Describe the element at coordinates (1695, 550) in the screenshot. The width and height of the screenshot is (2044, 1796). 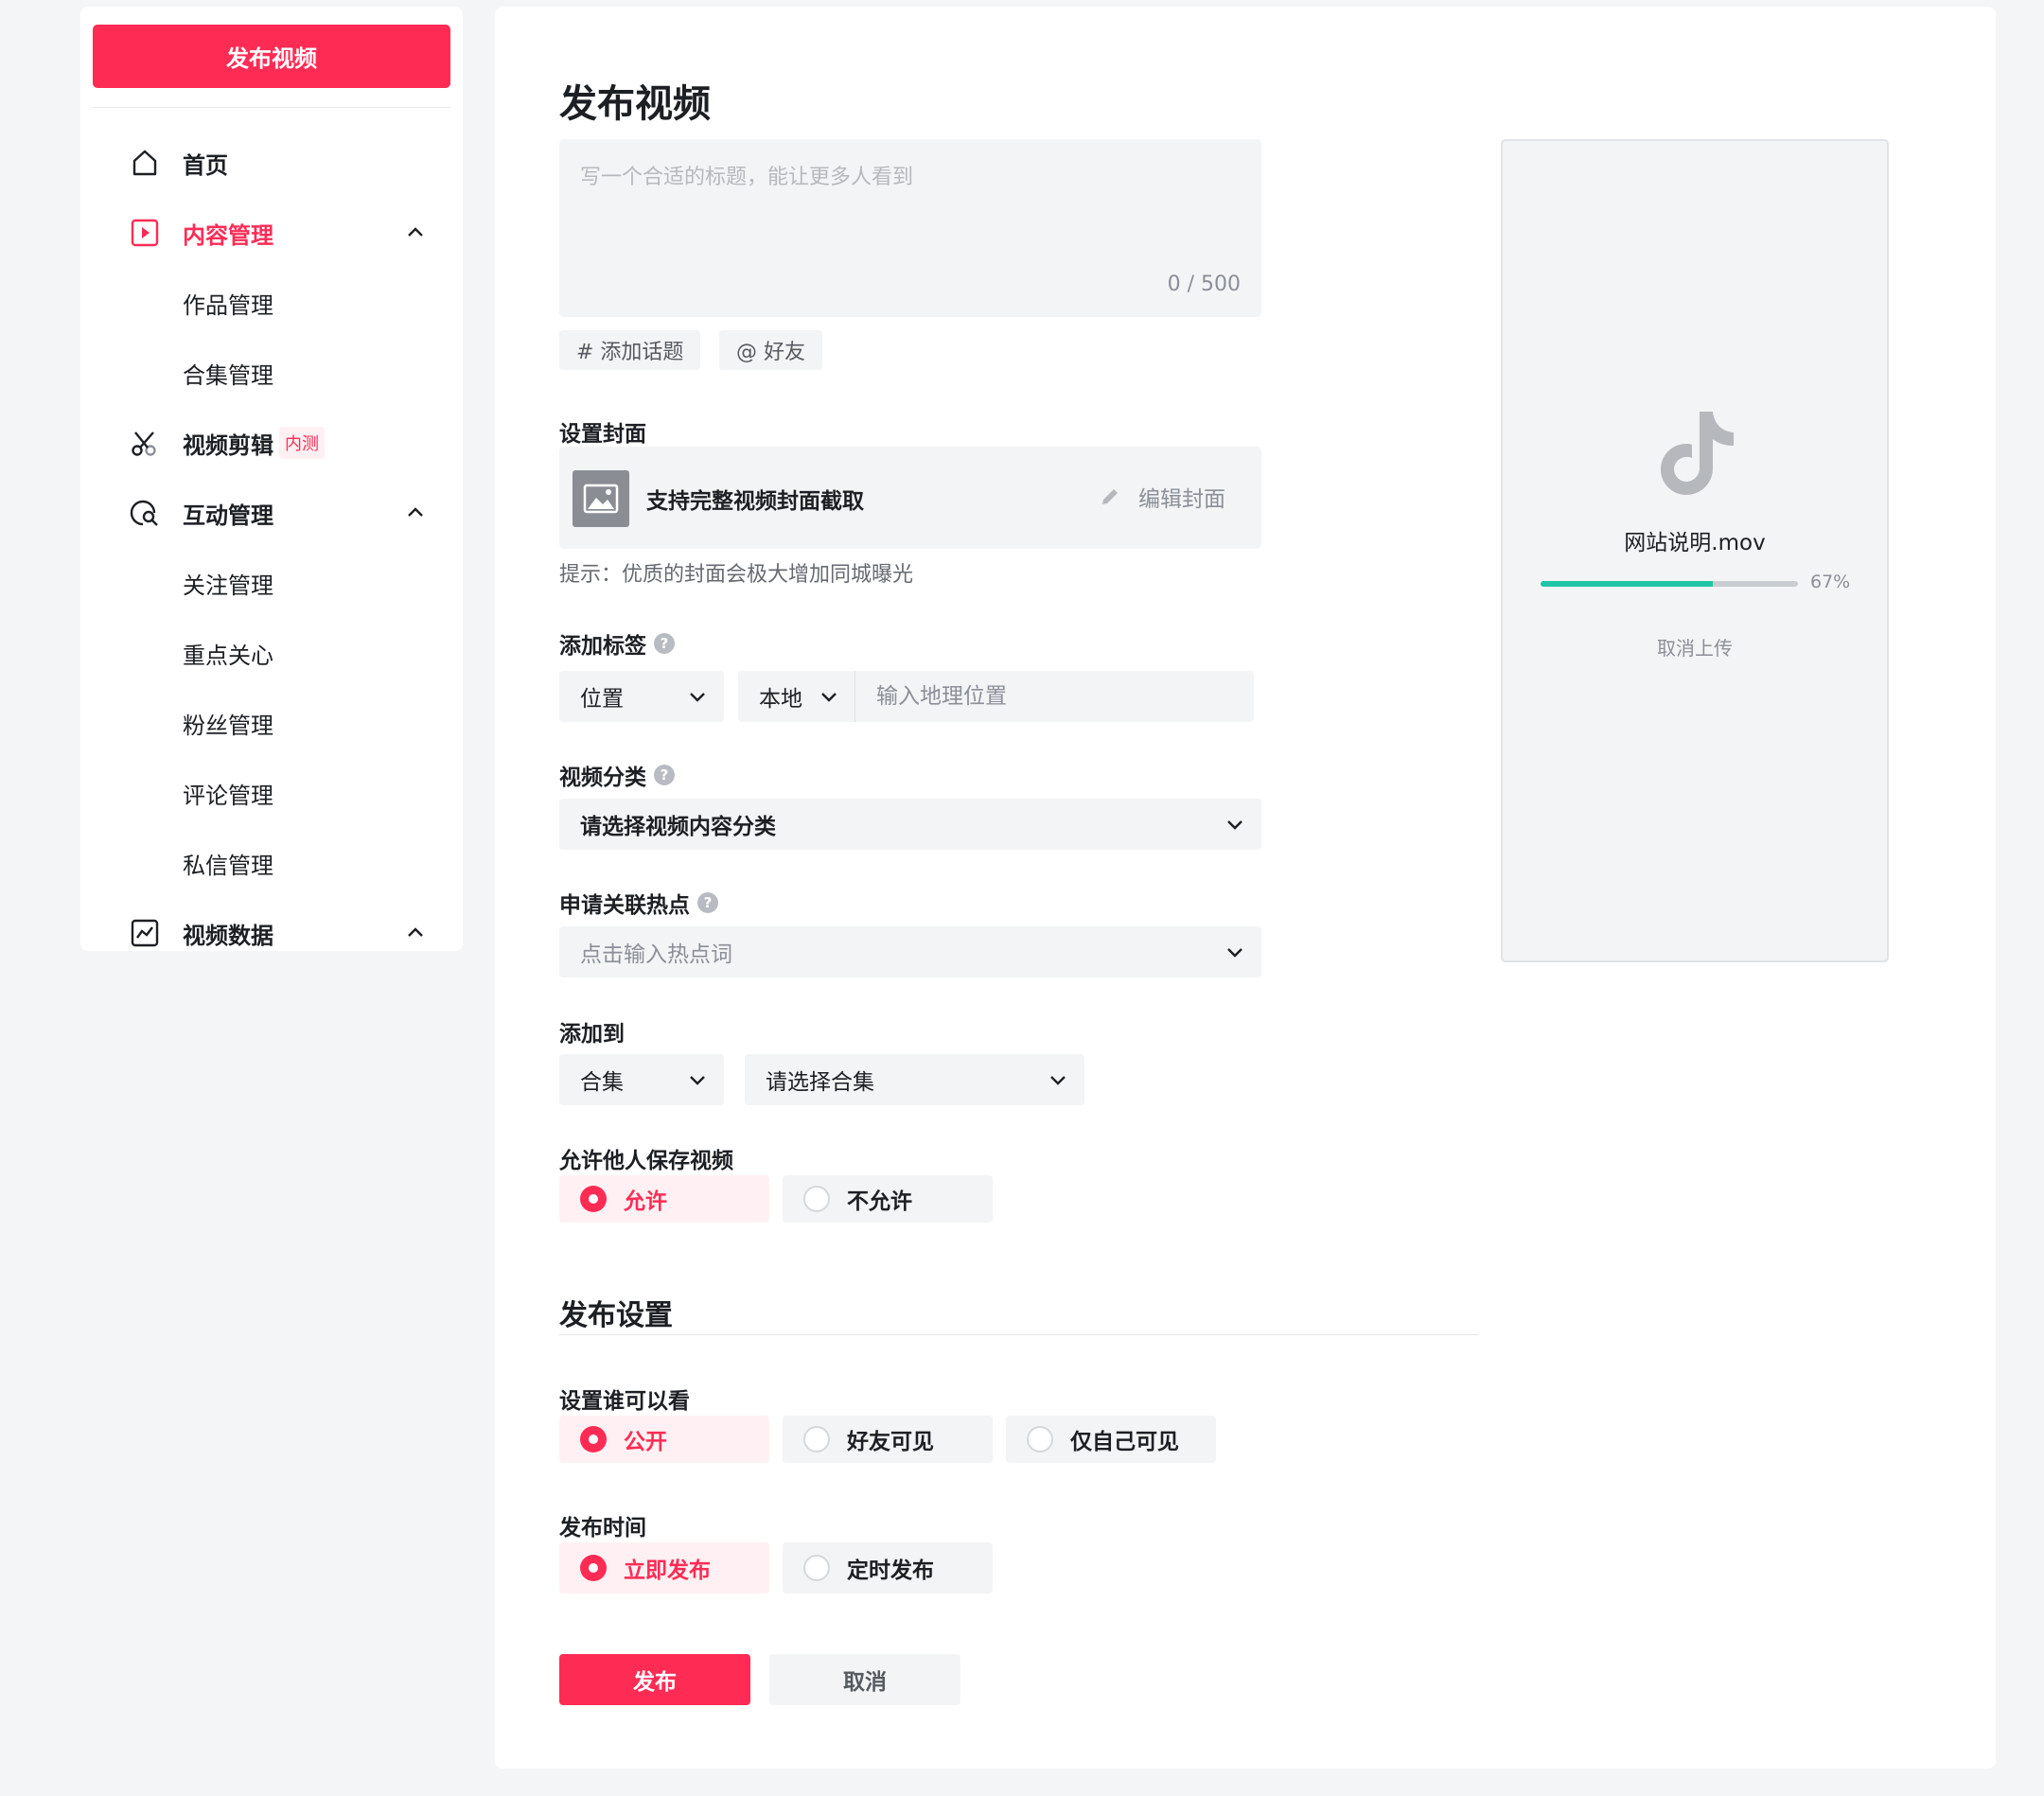
I see `video-preview: 网站说明.mov 67% 取消上传` at that location.